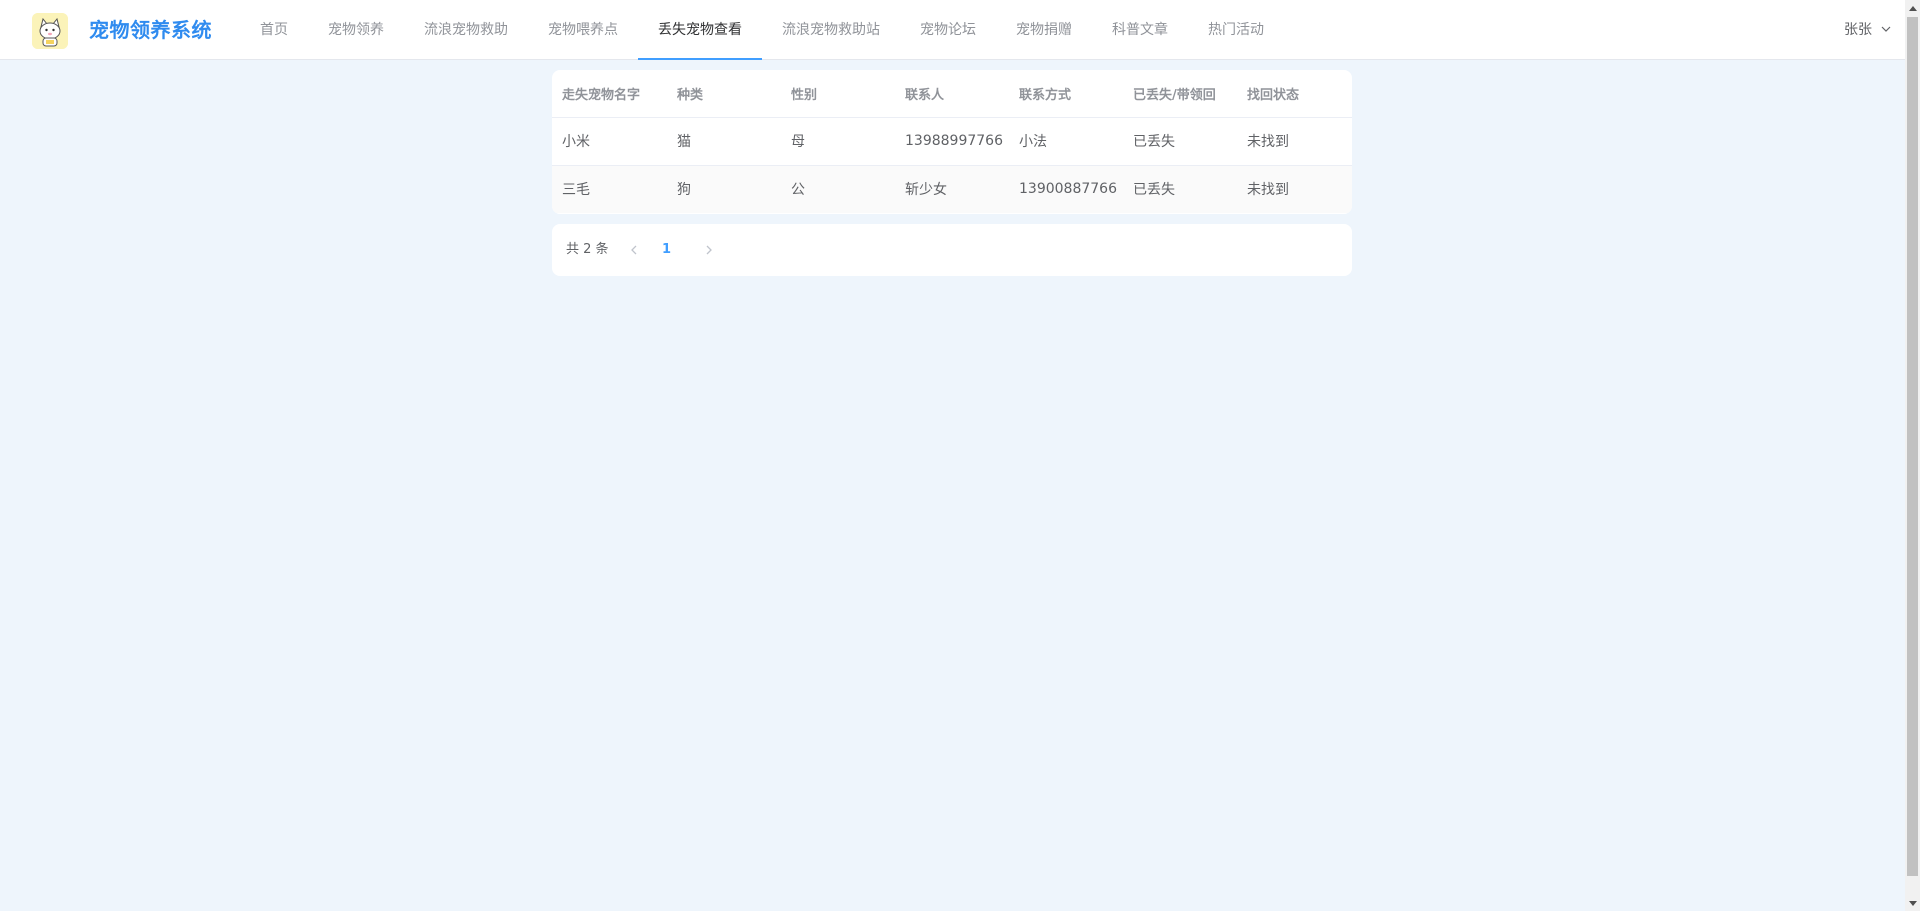 The height and width of the screenshot is (911, 1920). I want to click on cat-logo-icon, so click(50, 31).